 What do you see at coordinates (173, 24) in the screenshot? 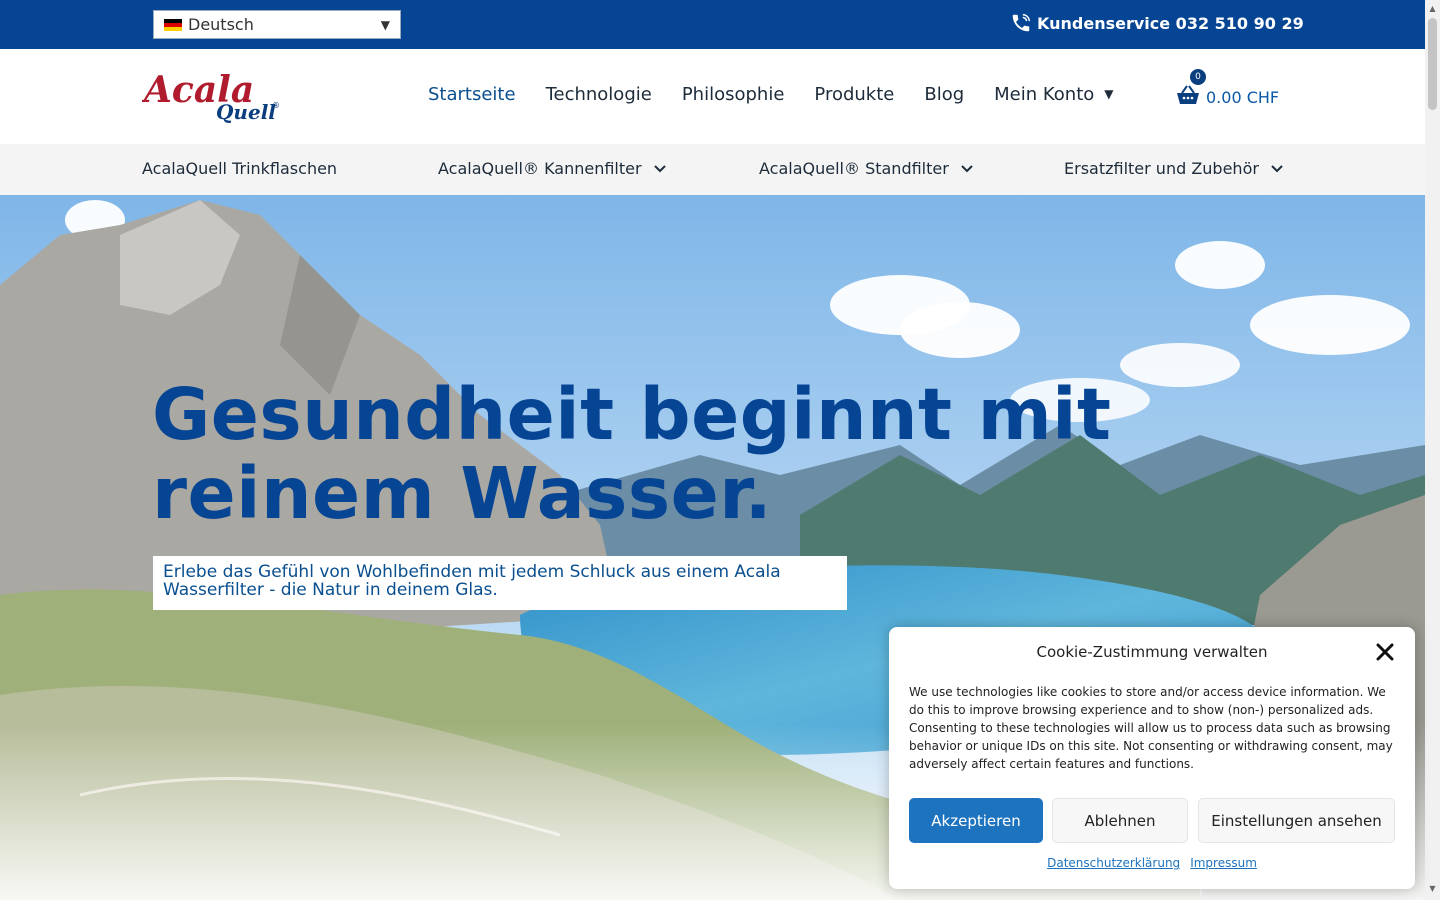
I see `german-flag-icon` at bounding box center [173, 24].